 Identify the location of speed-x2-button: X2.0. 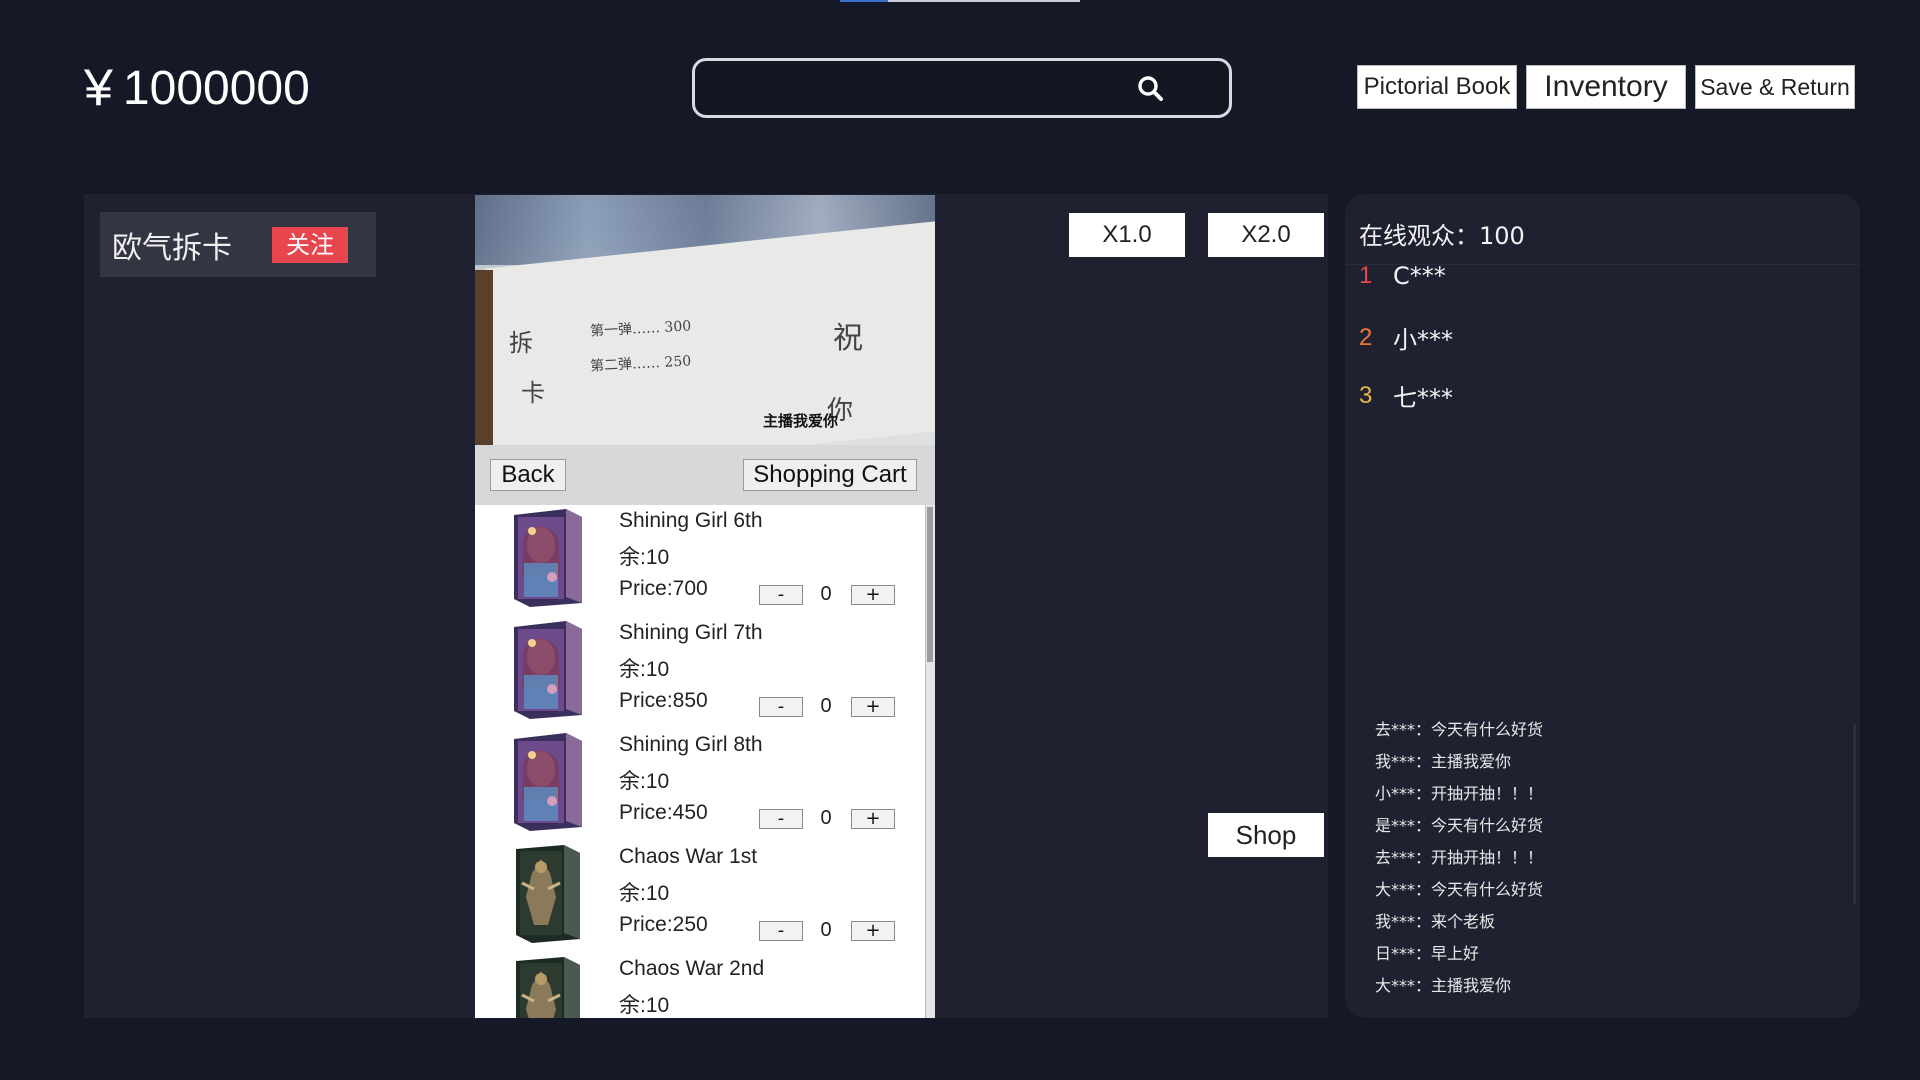
(1266, 235).